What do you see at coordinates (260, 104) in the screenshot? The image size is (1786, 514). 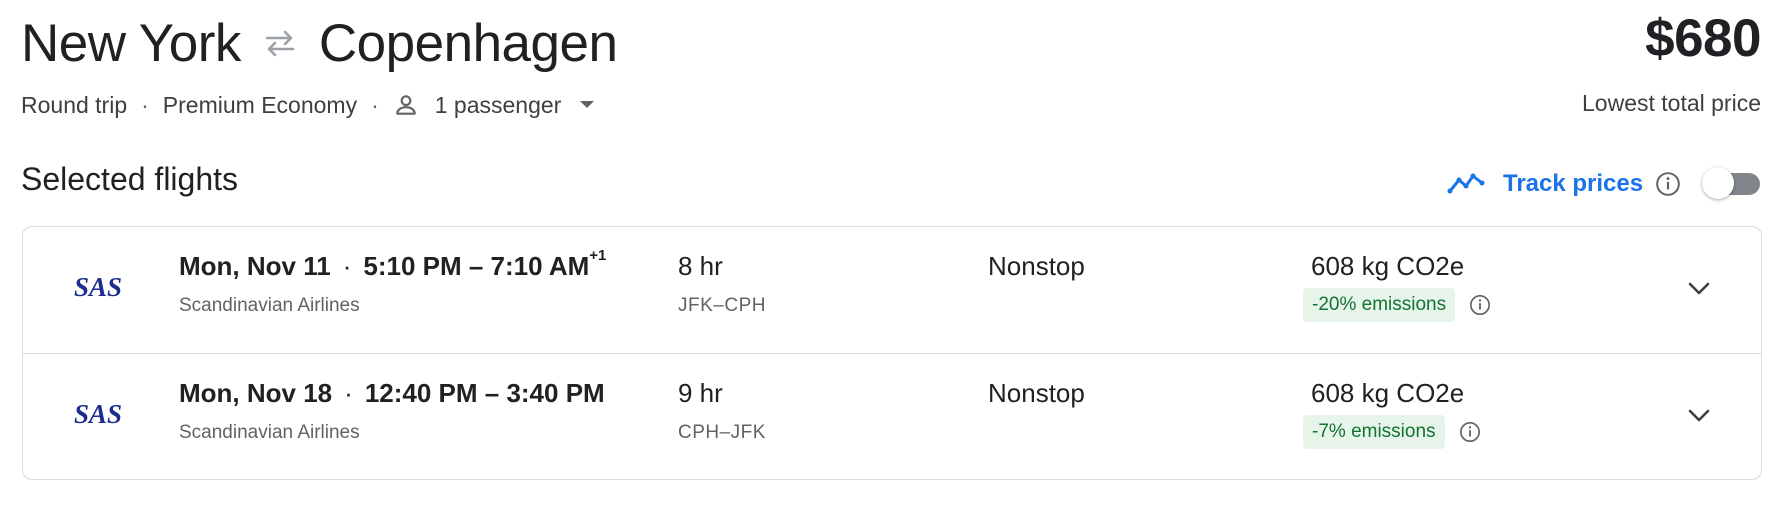 I see `cabin-class: Premium Economy` at bounding box center [260, 104].